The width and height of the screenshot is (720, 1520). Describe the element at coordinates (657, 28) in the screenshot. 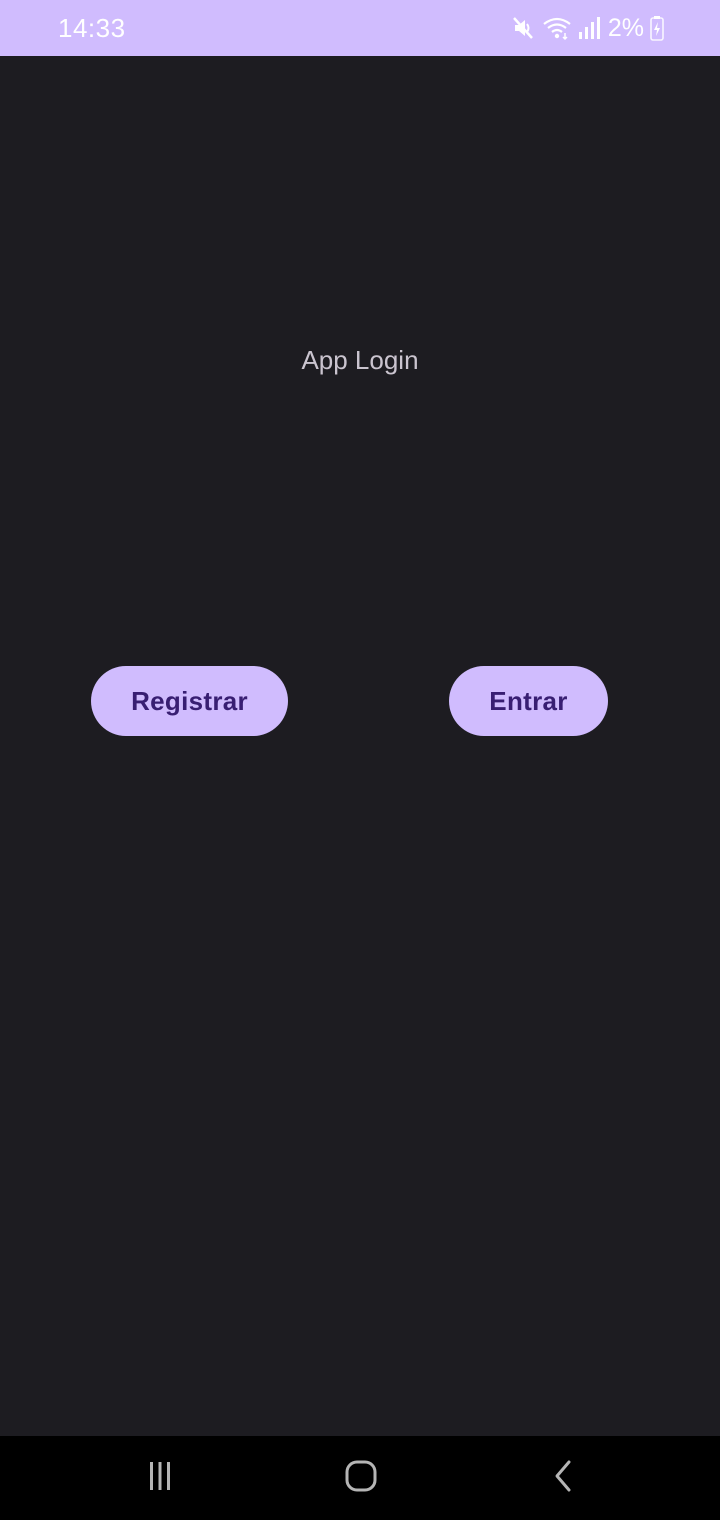

I see `battery-charging-icon` at that location.